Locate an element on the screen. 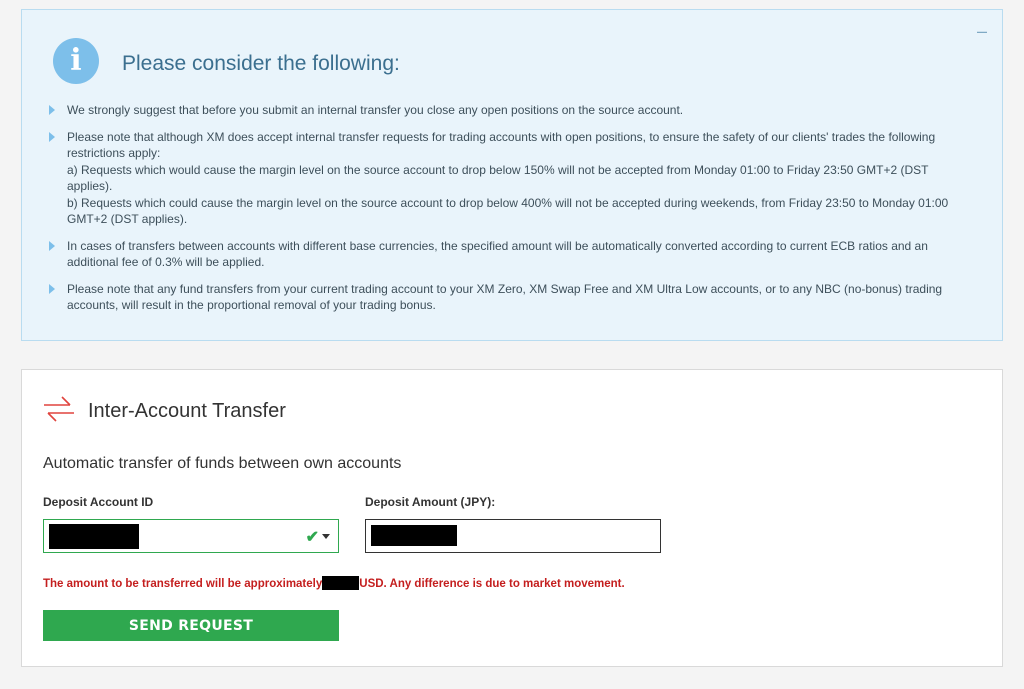  redacted-amount is located at coordinates (414, 535).